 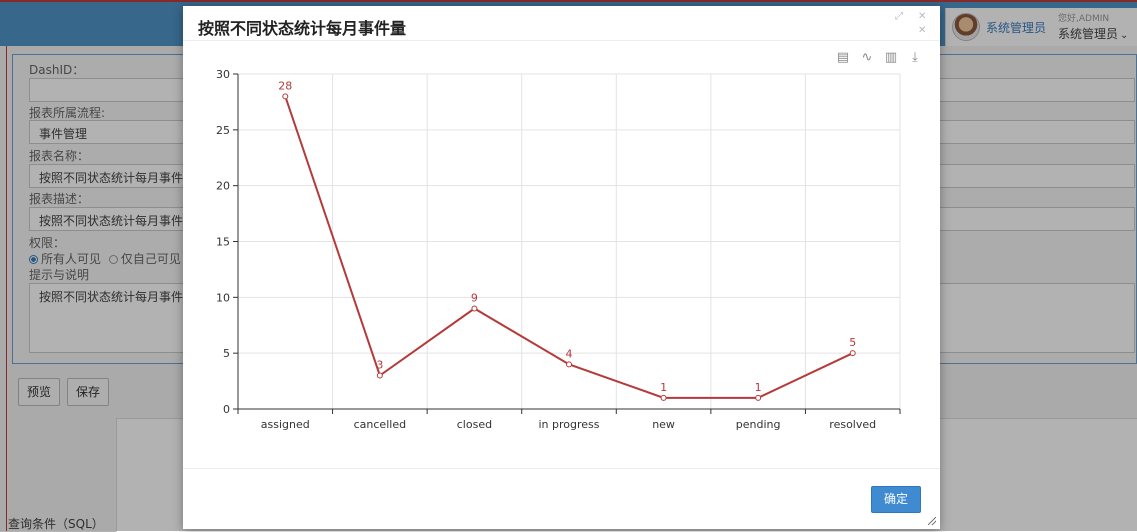 I want to click on modal-header-divider, so click(x=561, y=40).